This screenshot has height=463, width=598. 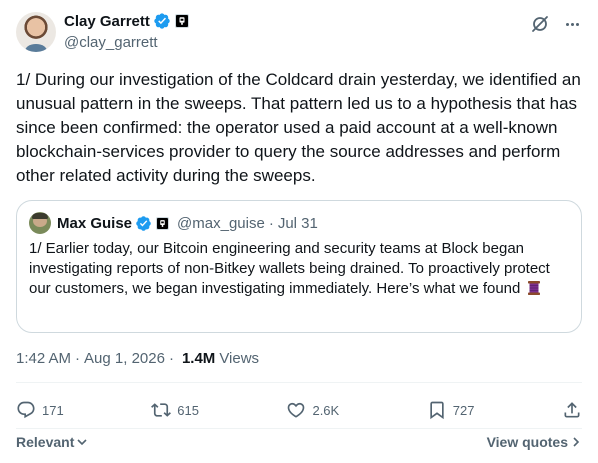 I want to click on more-icon, so click(x=572, y=24).